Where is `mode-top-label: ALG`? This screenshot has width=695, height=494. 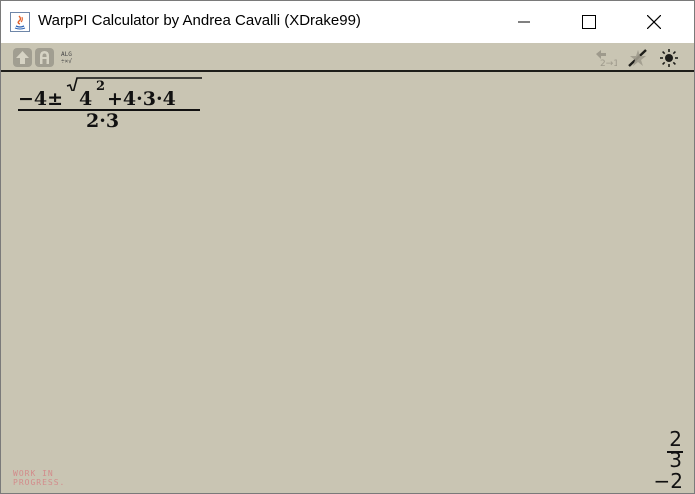
mode-top-label: ALG is located at coordinates (66, 54).